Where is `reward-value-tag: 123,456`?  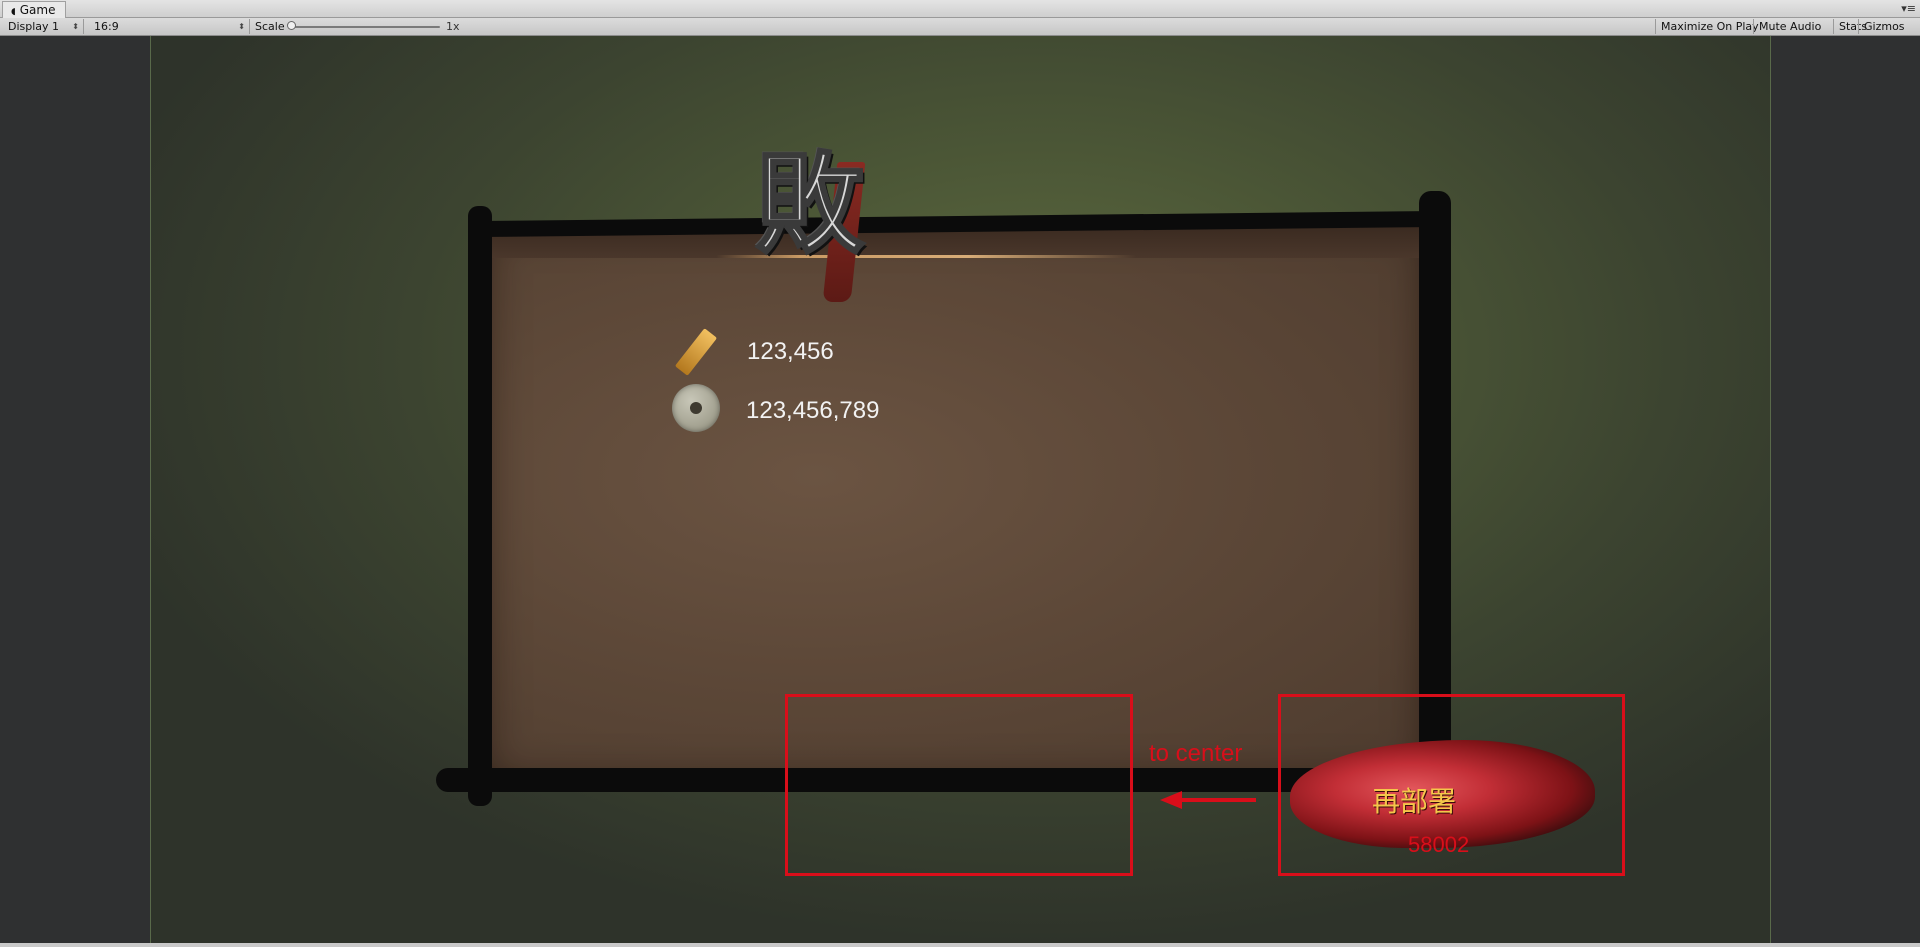
reward-value-tag: 123,456 is located at coordinates (790, 351).